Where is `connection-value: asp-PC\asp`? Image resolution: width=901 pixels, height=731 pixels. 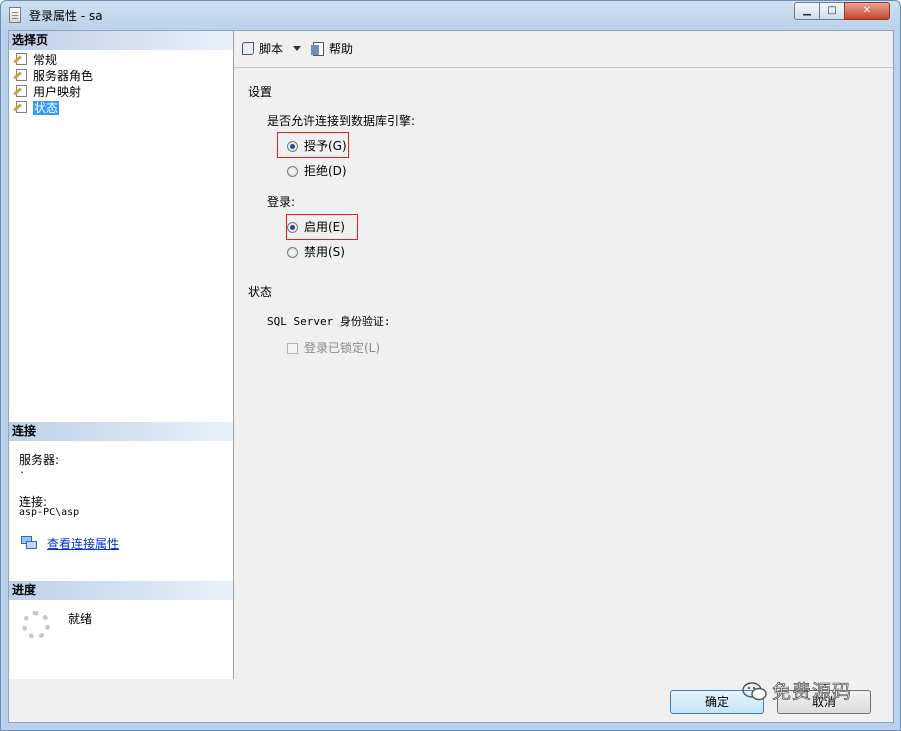
connection-value: asp-PC\asp is located at coordinates (49, 512).